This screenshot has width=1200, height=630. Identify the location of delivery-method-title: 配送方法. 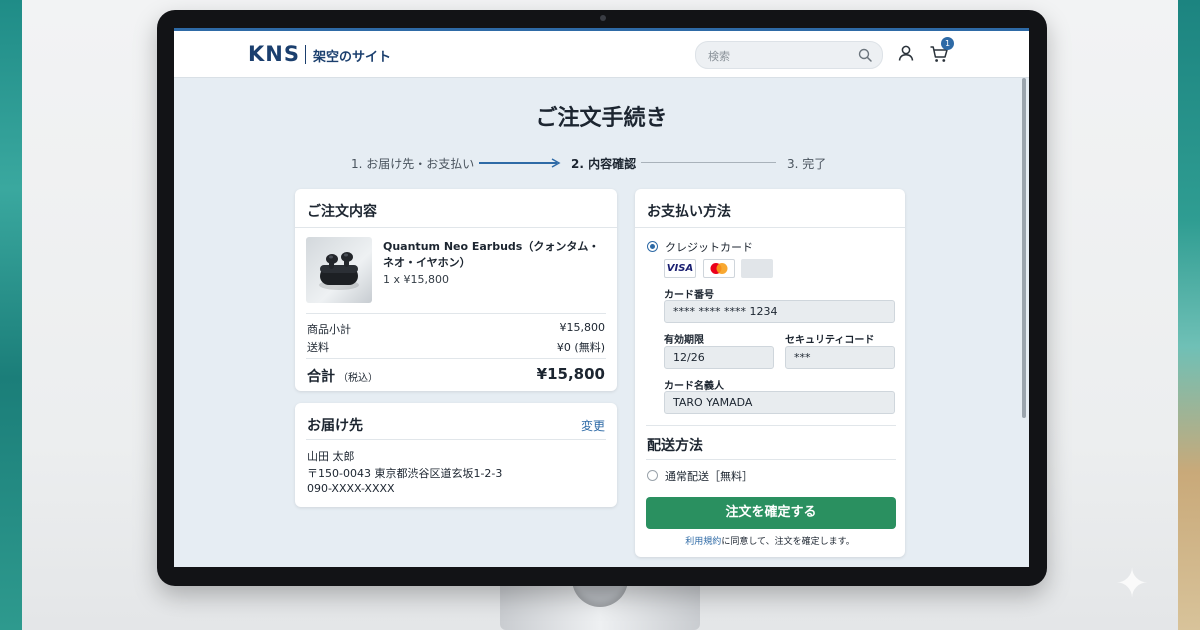
(675, 446).